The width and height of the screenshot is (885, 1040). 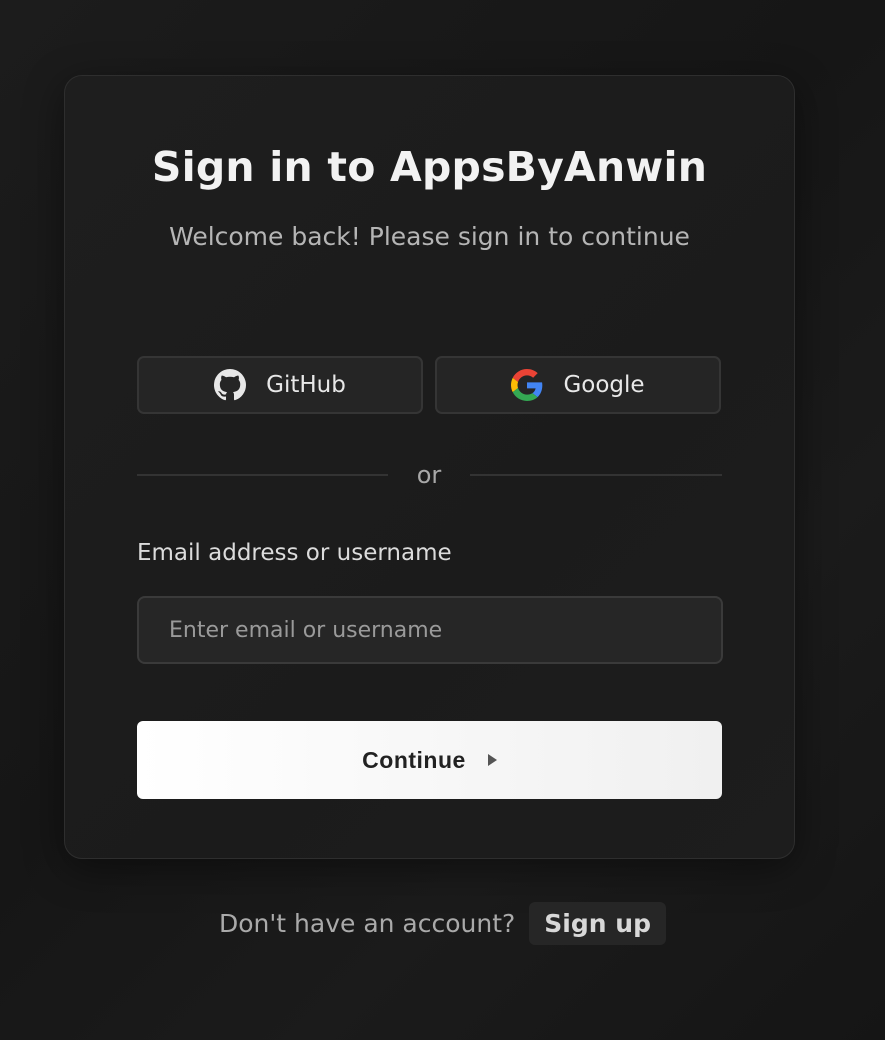 What do you see at coordinates (262, 475) in the screenshot?
I see `divider-line-left` at bounding box center [262, 475].